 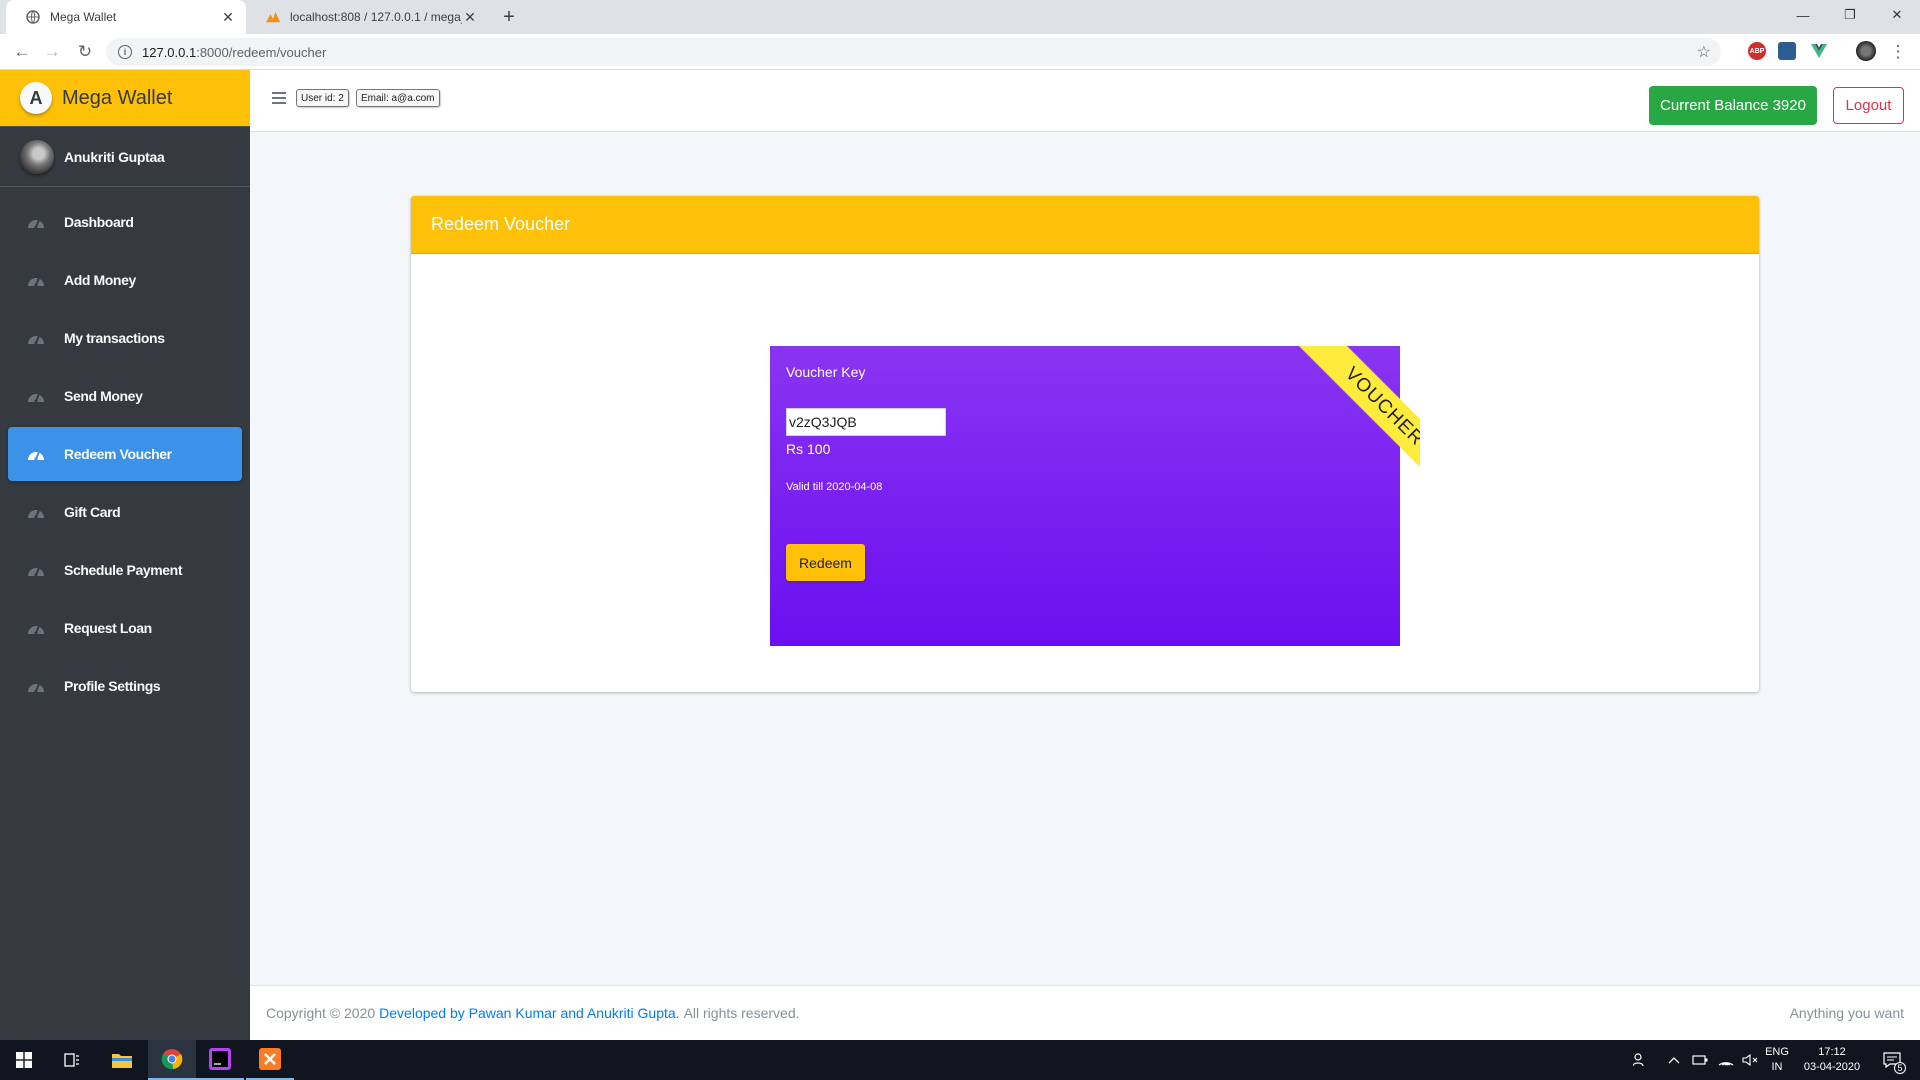 What do you see at coordinates (1358, 420) in the screenshot?
I see `voucher-ribbon-text: VOUCHER` at bounding box center [1358, 420].